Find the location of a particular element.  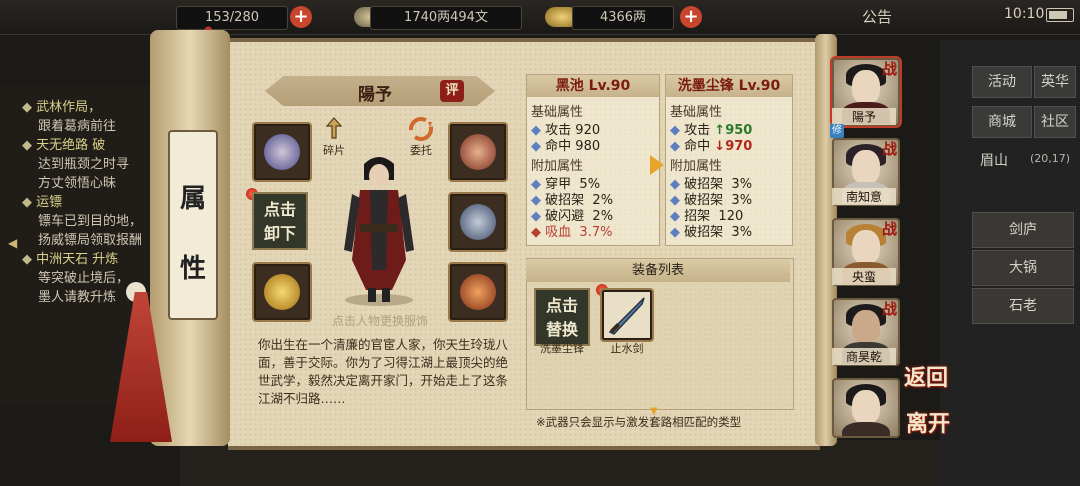

quest-text: 方丈领悟心昧 is located at coordinates (77, 183).